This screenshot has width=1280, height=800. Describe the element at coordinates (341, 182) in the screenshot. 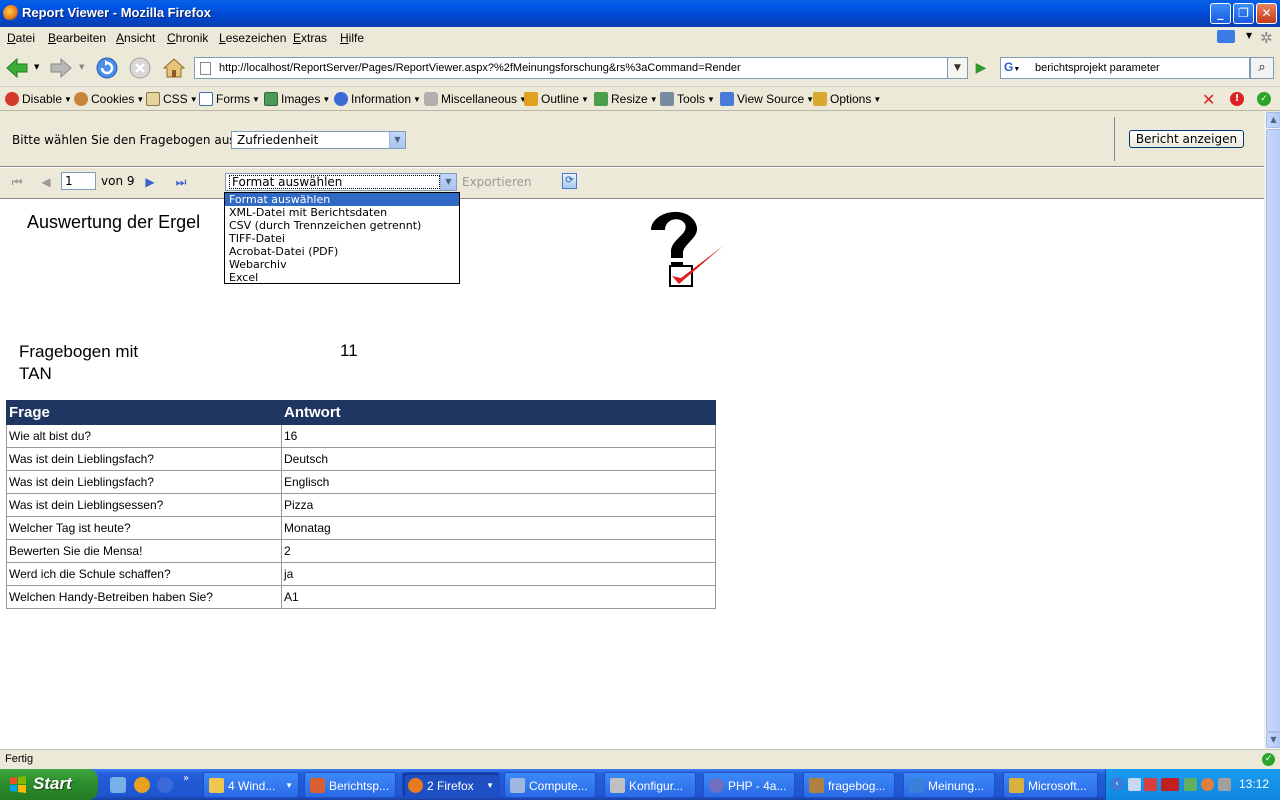

I see `export-format-select: Format auswählen ▼` at that location.